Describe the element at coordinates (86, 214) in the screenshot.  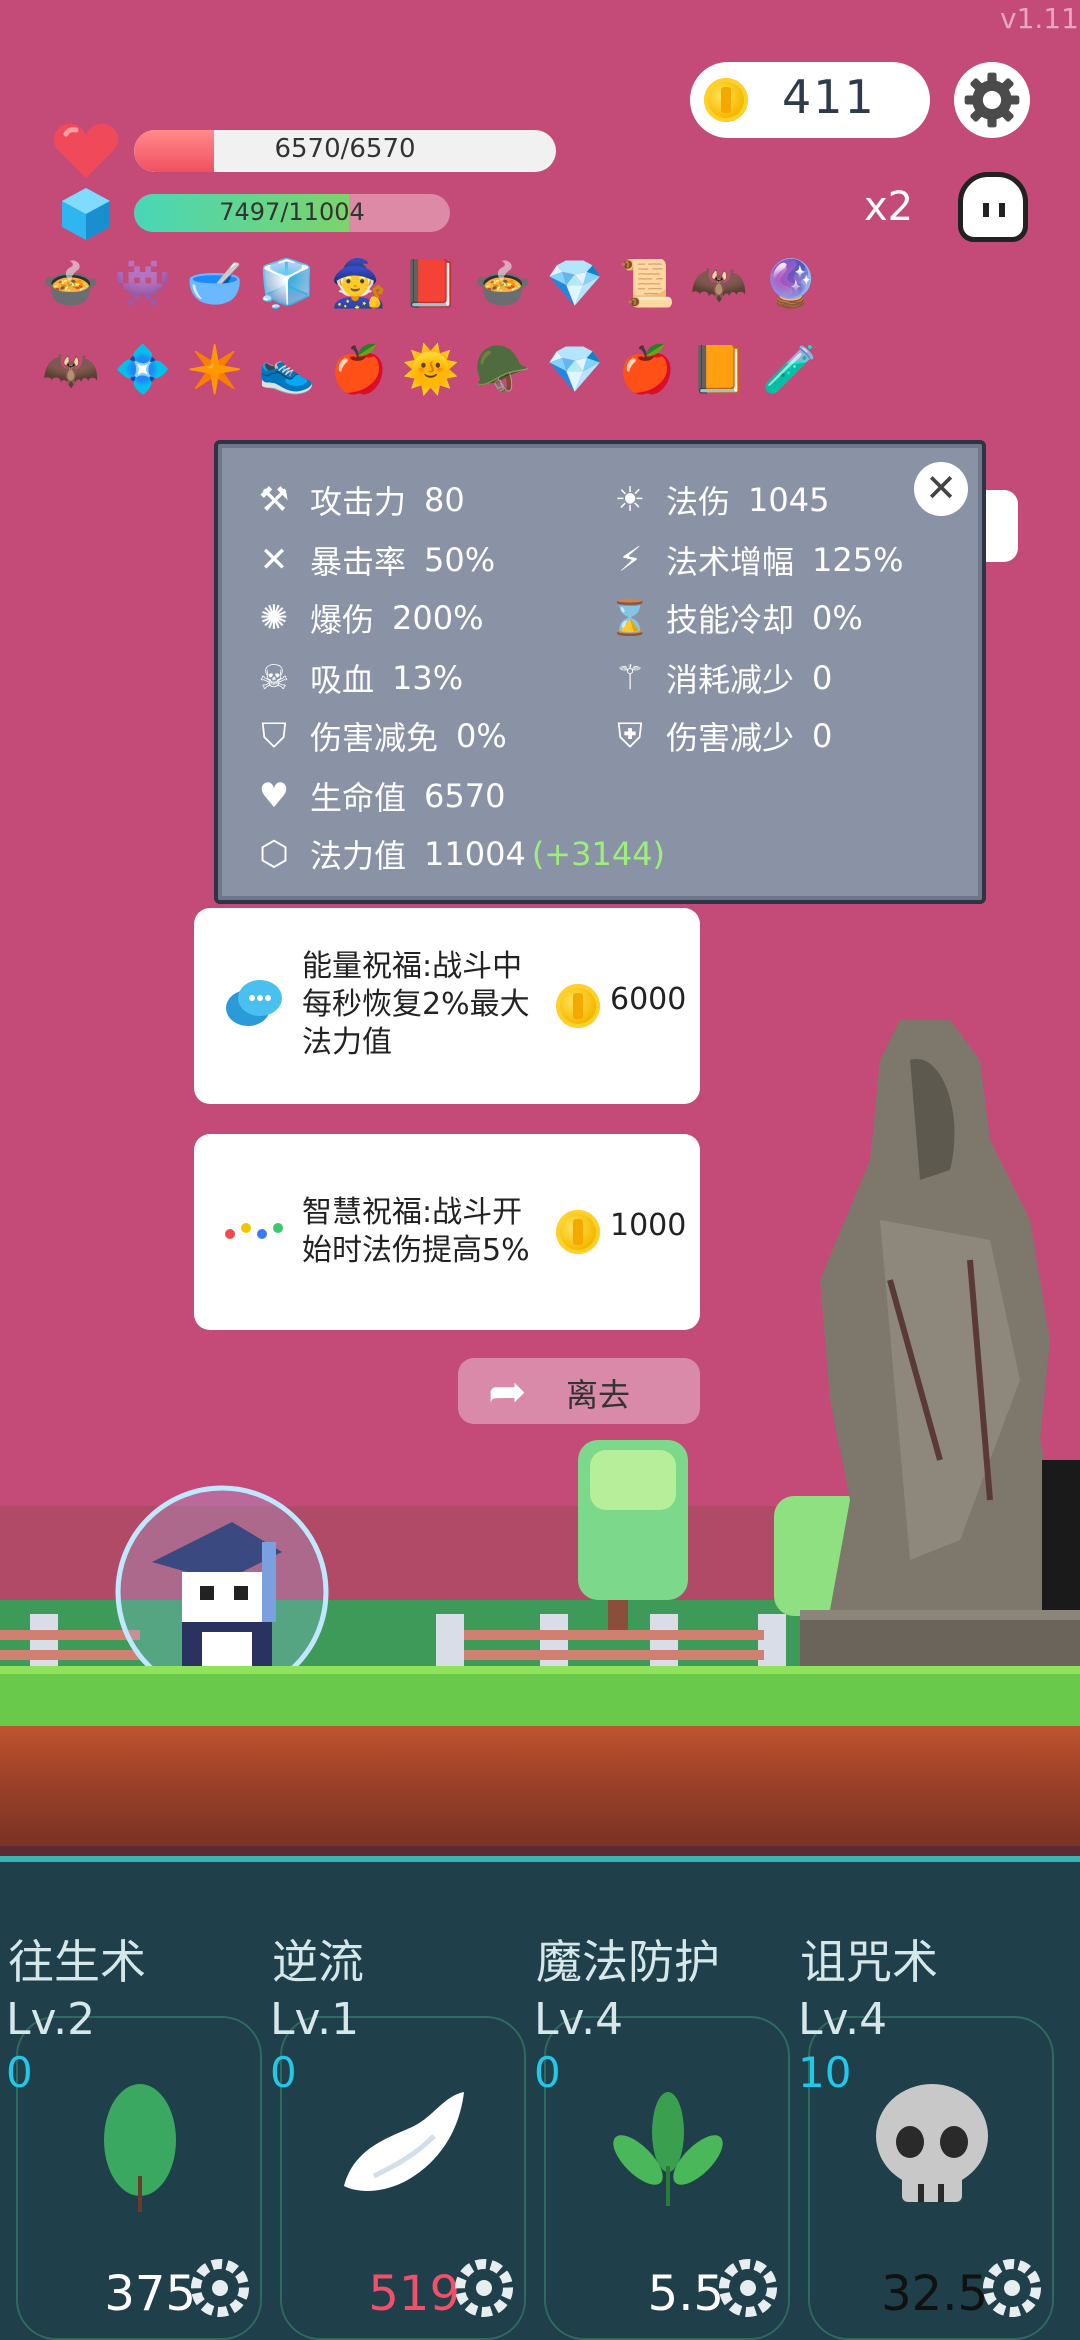
I see `mana-crystal-icon` at that location.